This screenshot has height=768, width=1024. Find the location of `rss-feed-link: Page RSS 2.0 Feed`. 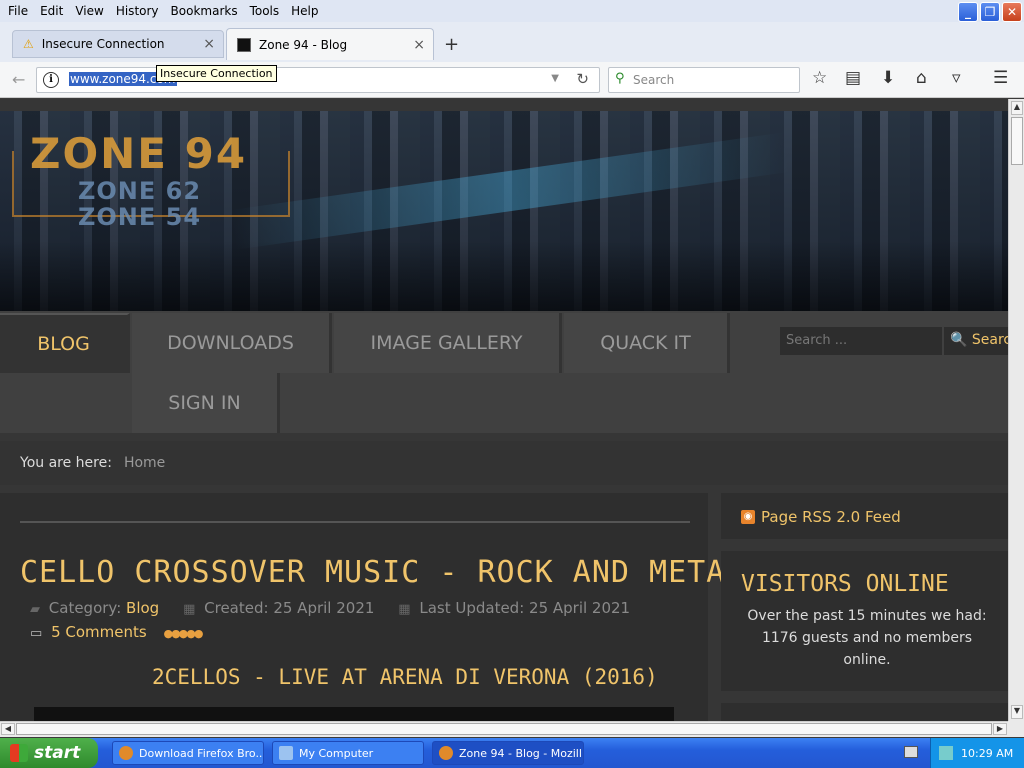

rss-feed-link: Page RSS 2.0 Feed is located at coordinates (831, 517).